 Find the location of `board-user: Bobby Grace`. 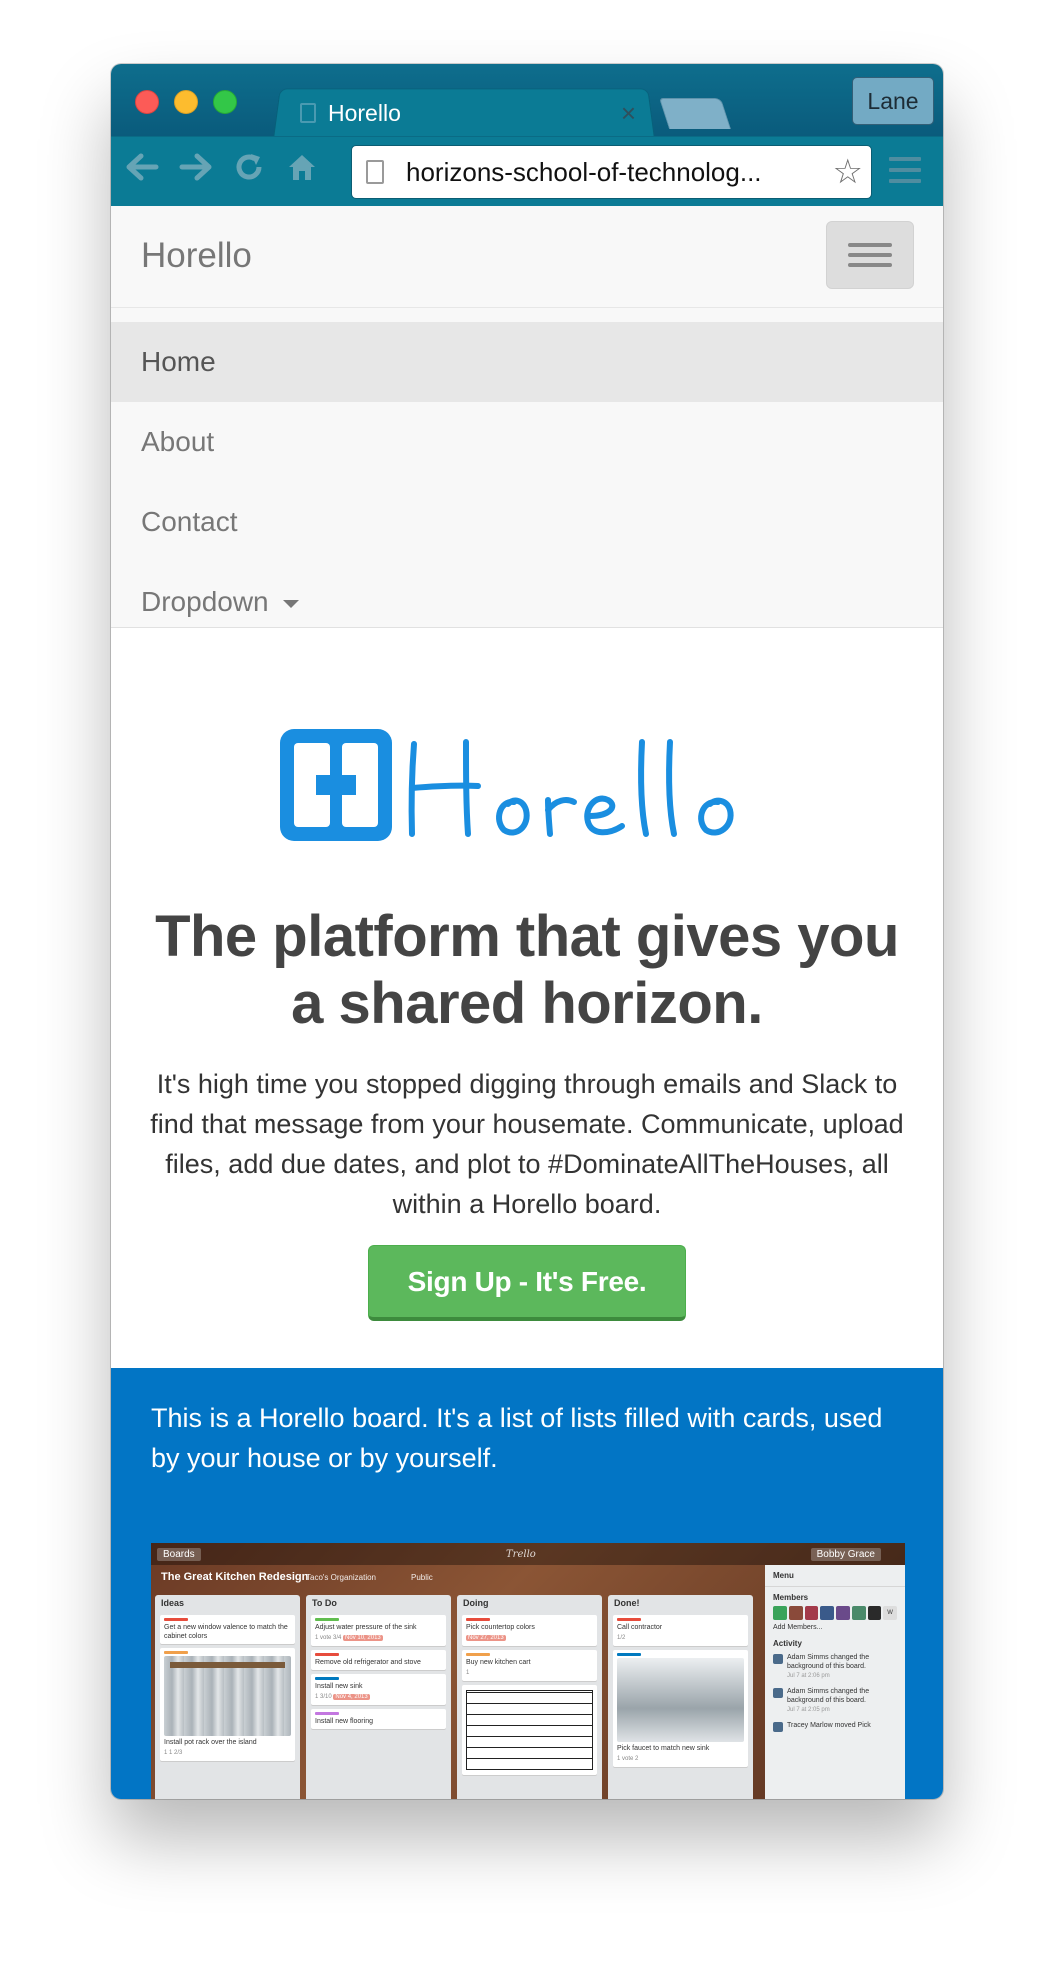

board-user: Bobby Grace is located at coordinates (845, 1554).